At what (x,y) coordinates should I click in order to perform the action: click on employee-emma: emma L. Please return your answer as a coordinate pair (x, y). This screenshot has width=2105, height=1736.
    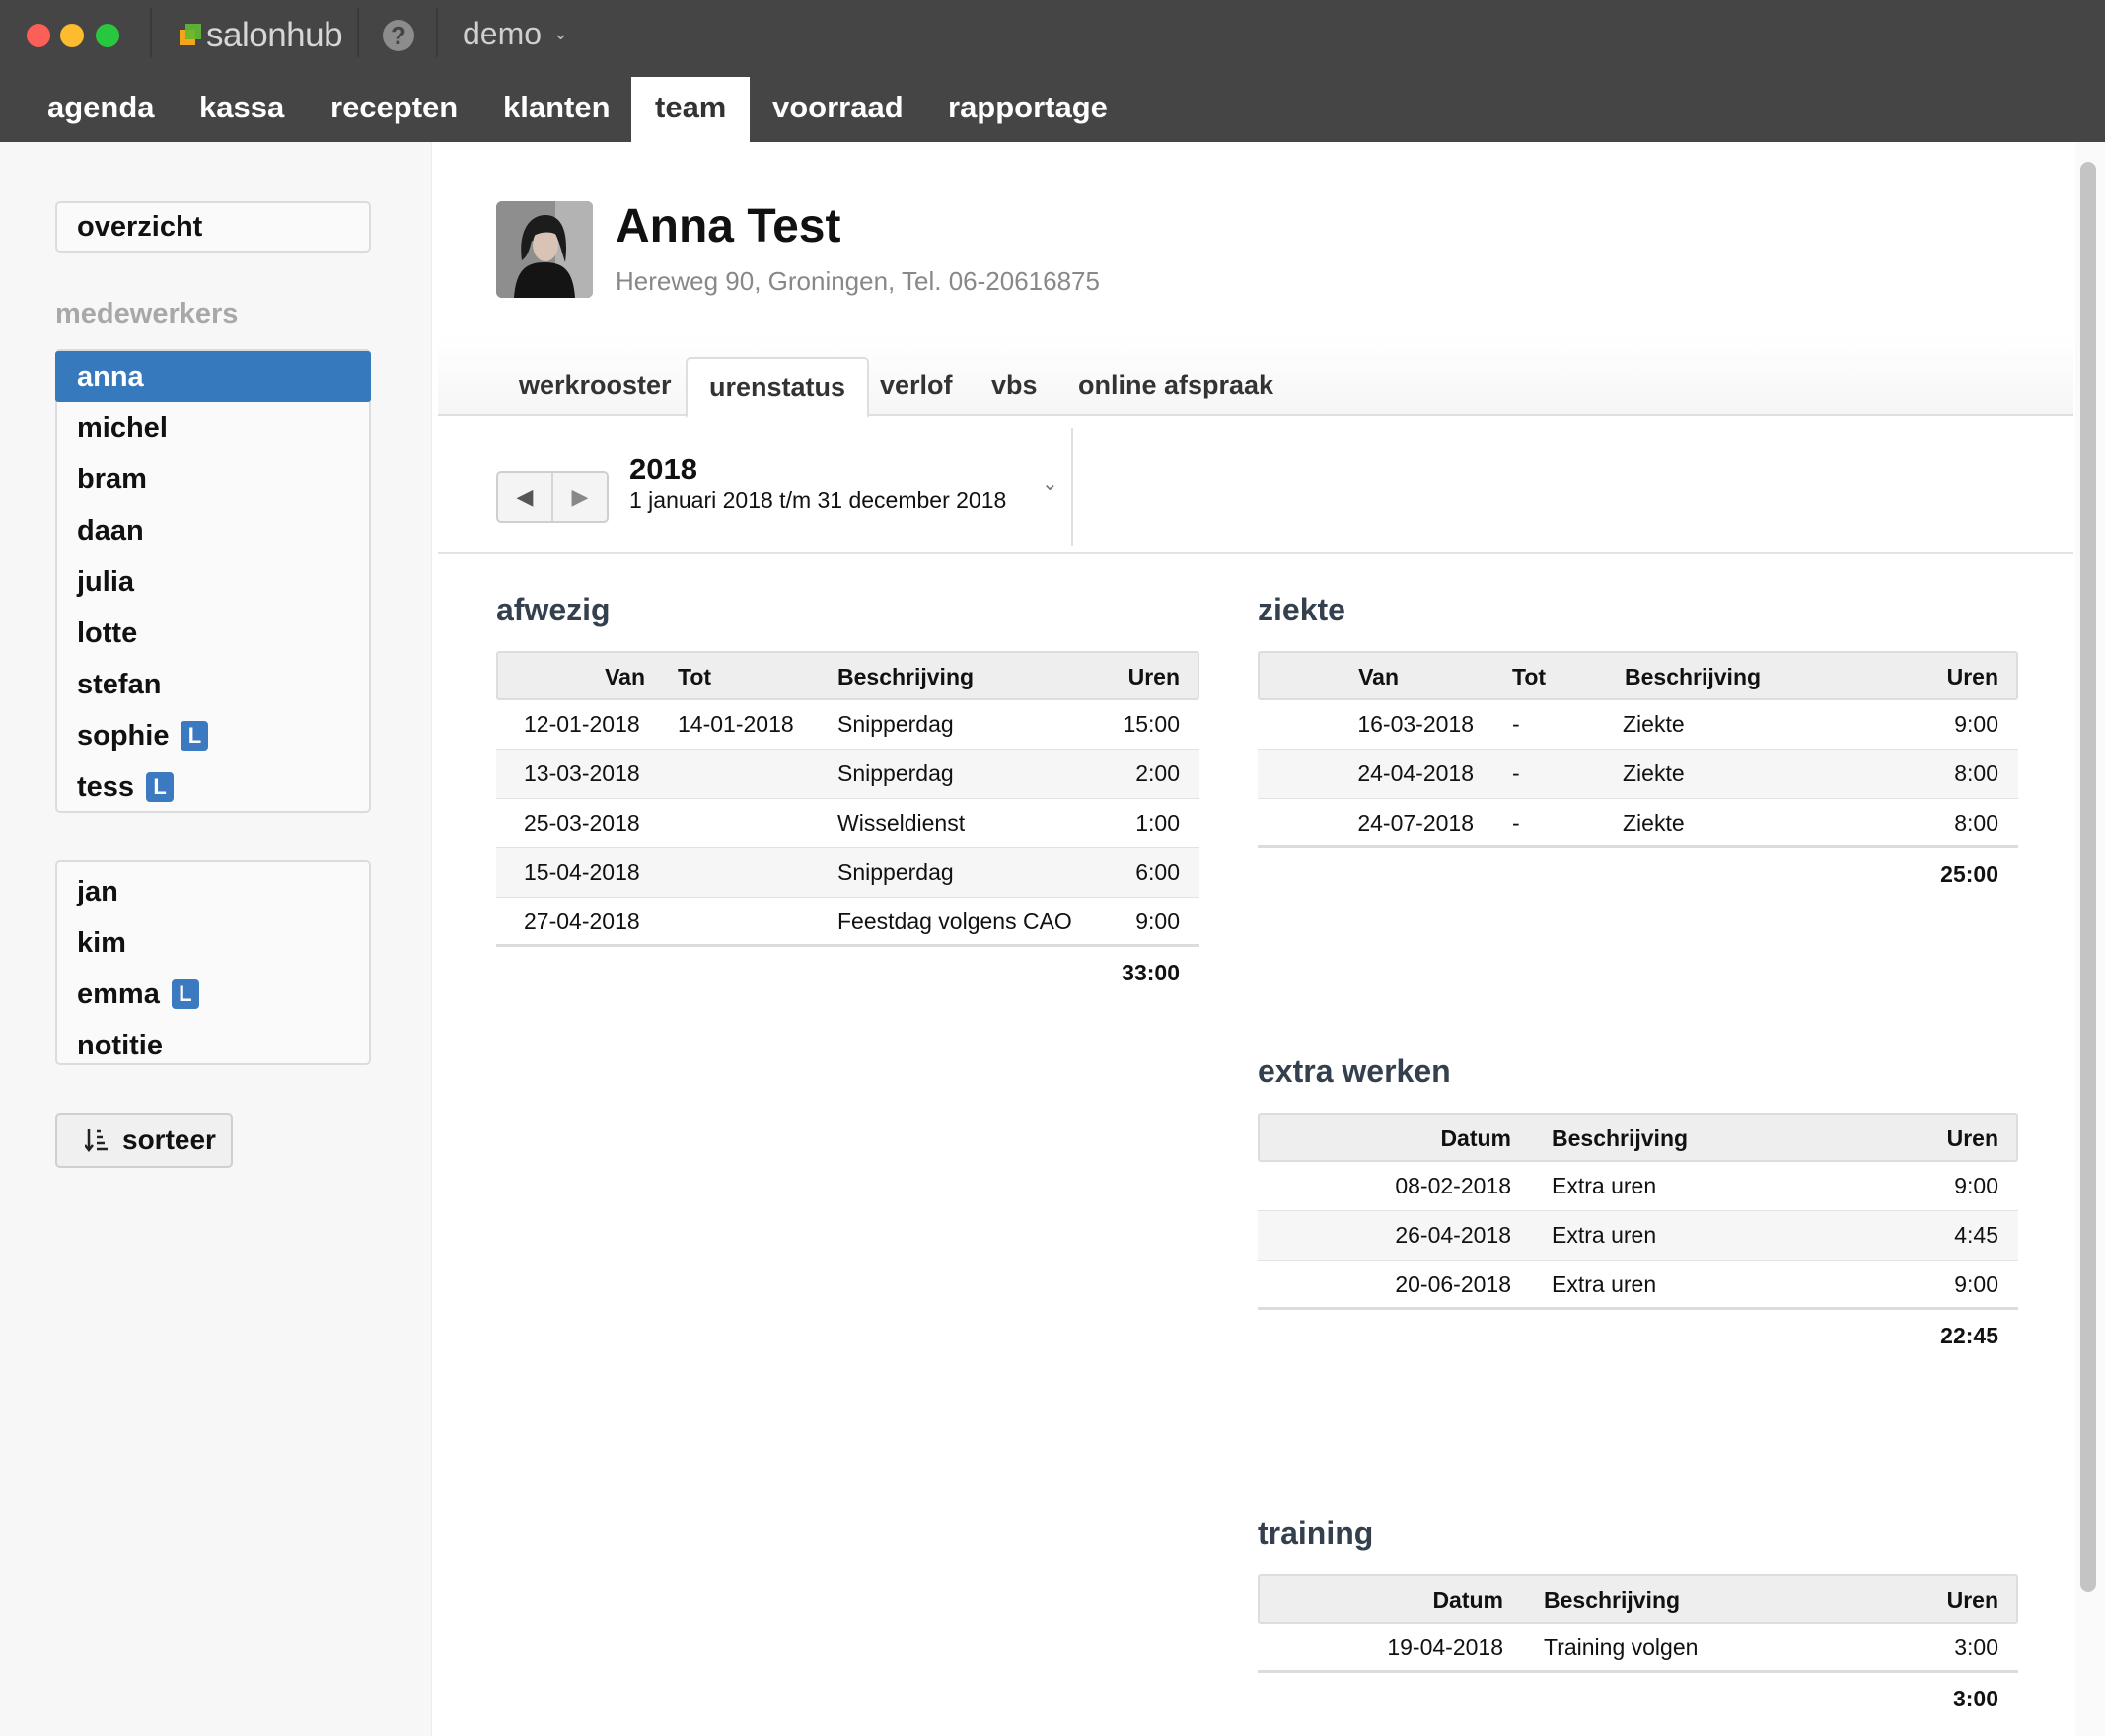
    Looking at the image, I should click on (213, 994).